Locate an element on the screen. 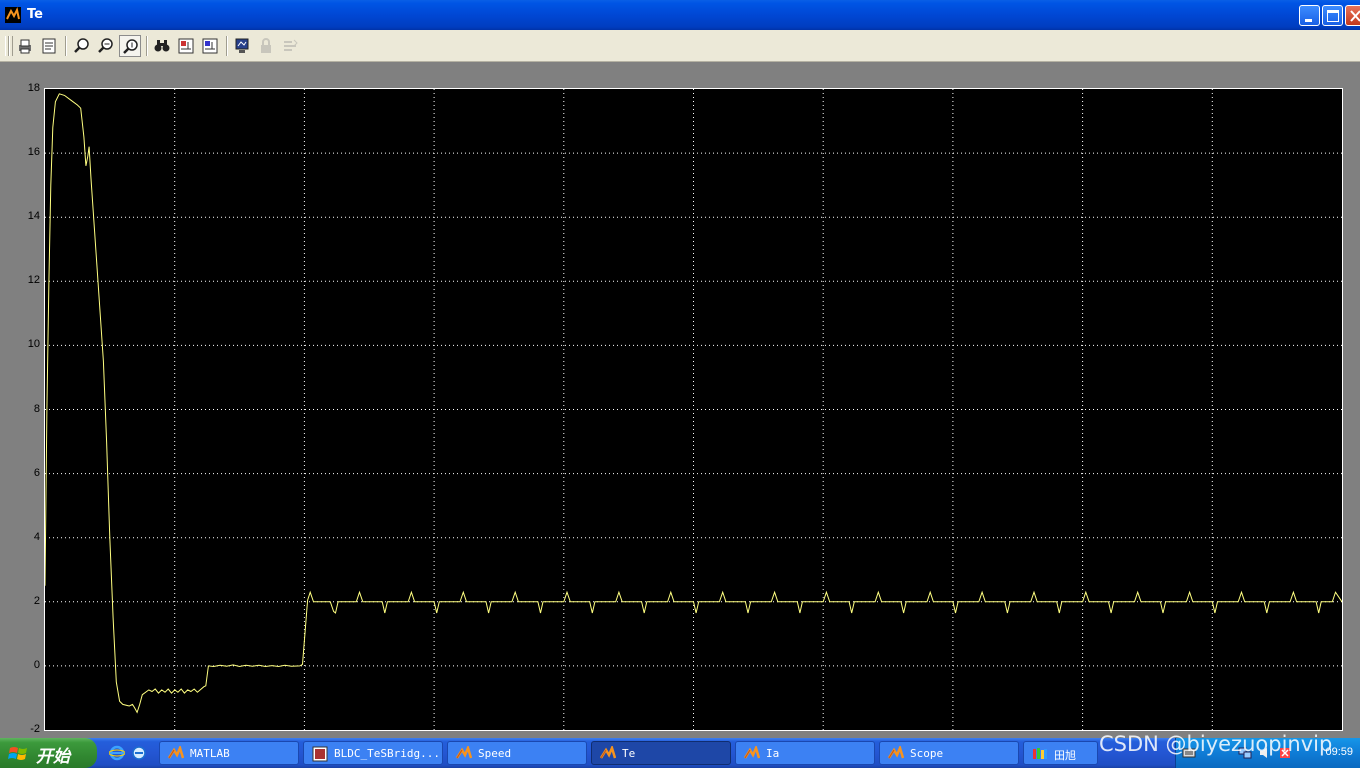  print-button is located at coordinates (25, 46).